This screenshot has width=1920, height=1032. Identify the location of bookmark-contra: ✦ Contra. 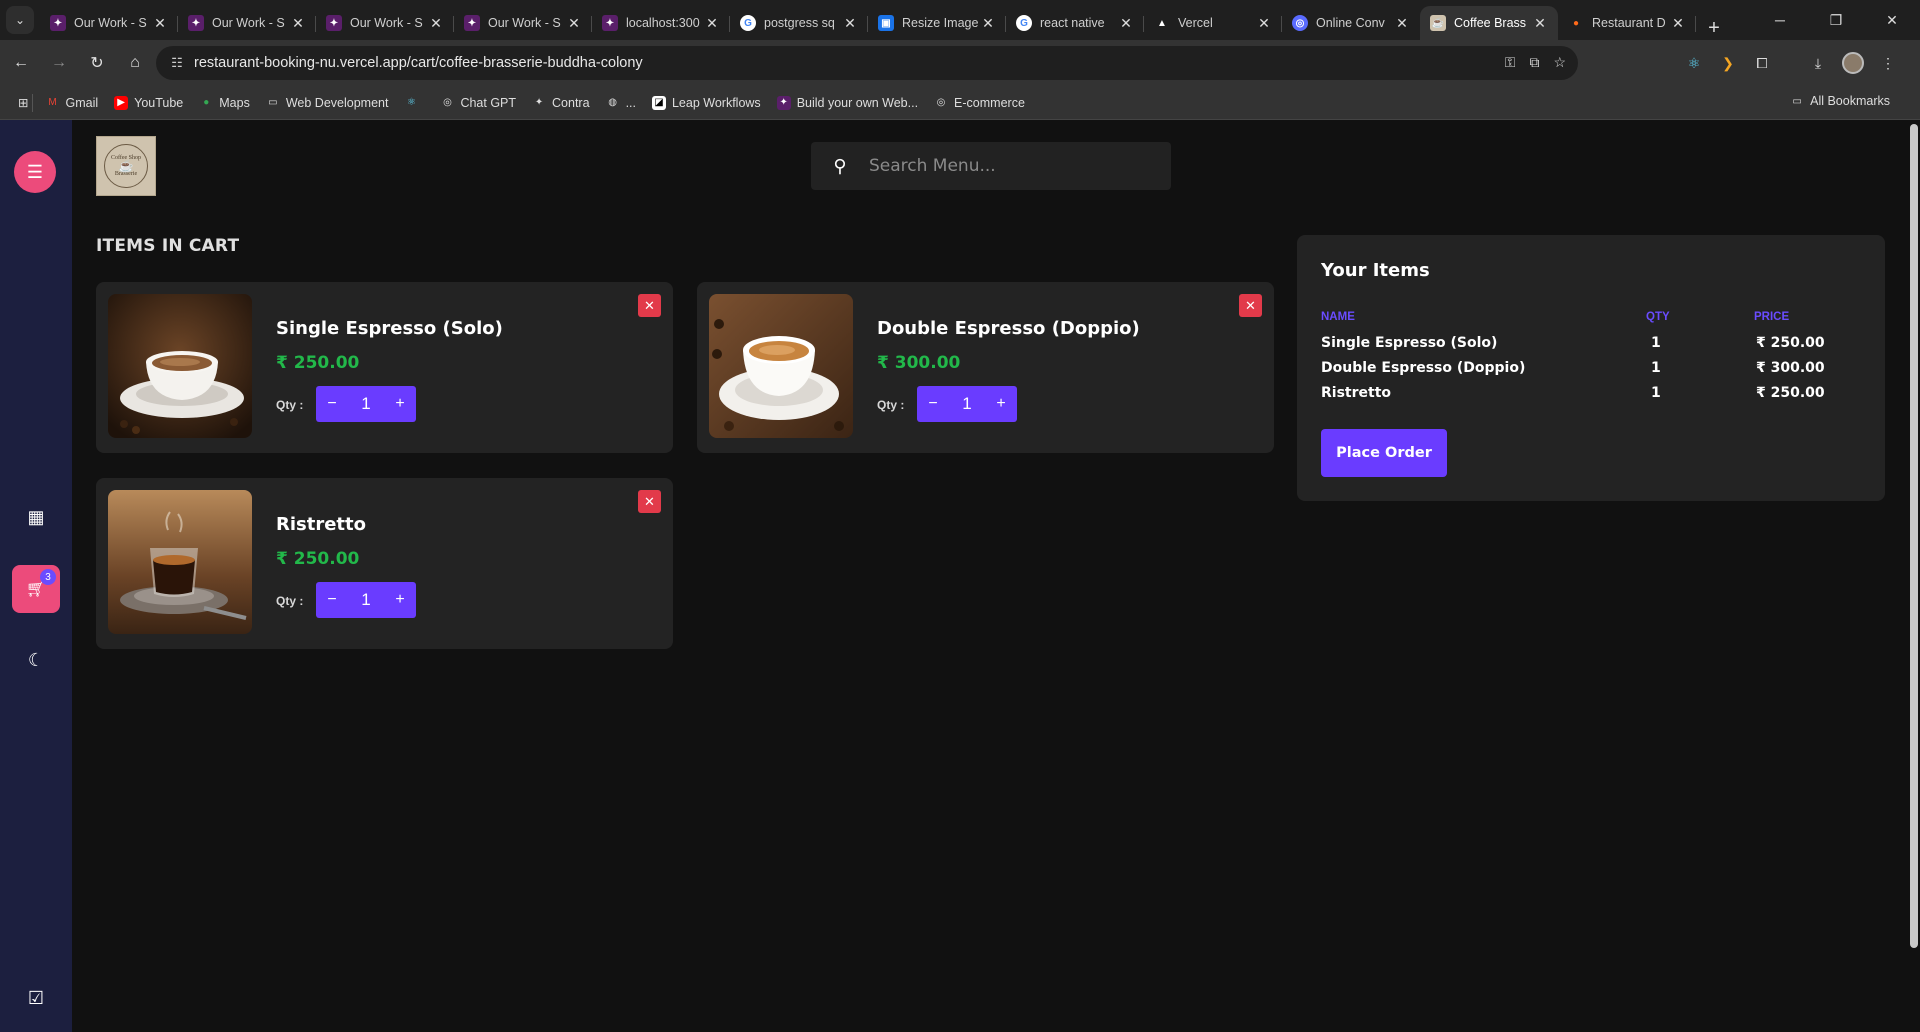
(561, 103).